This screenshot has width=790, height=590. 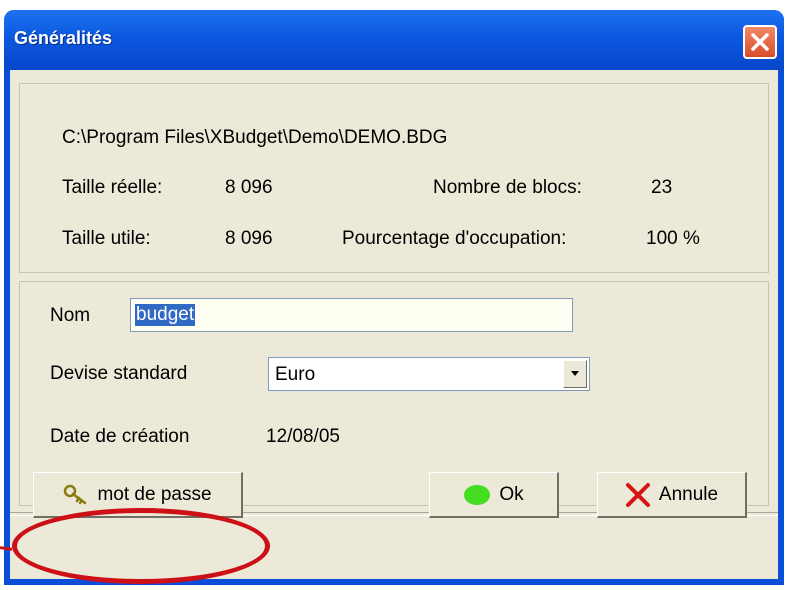 I want to click on green-dot-icon, so click(x=477, y=494).